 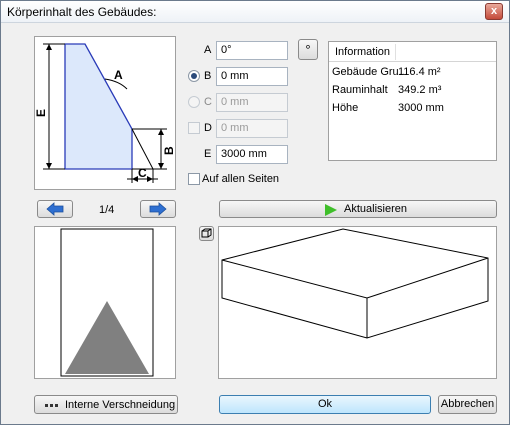 I want to click on profile-preview-panel, so click(x=105, y=302).